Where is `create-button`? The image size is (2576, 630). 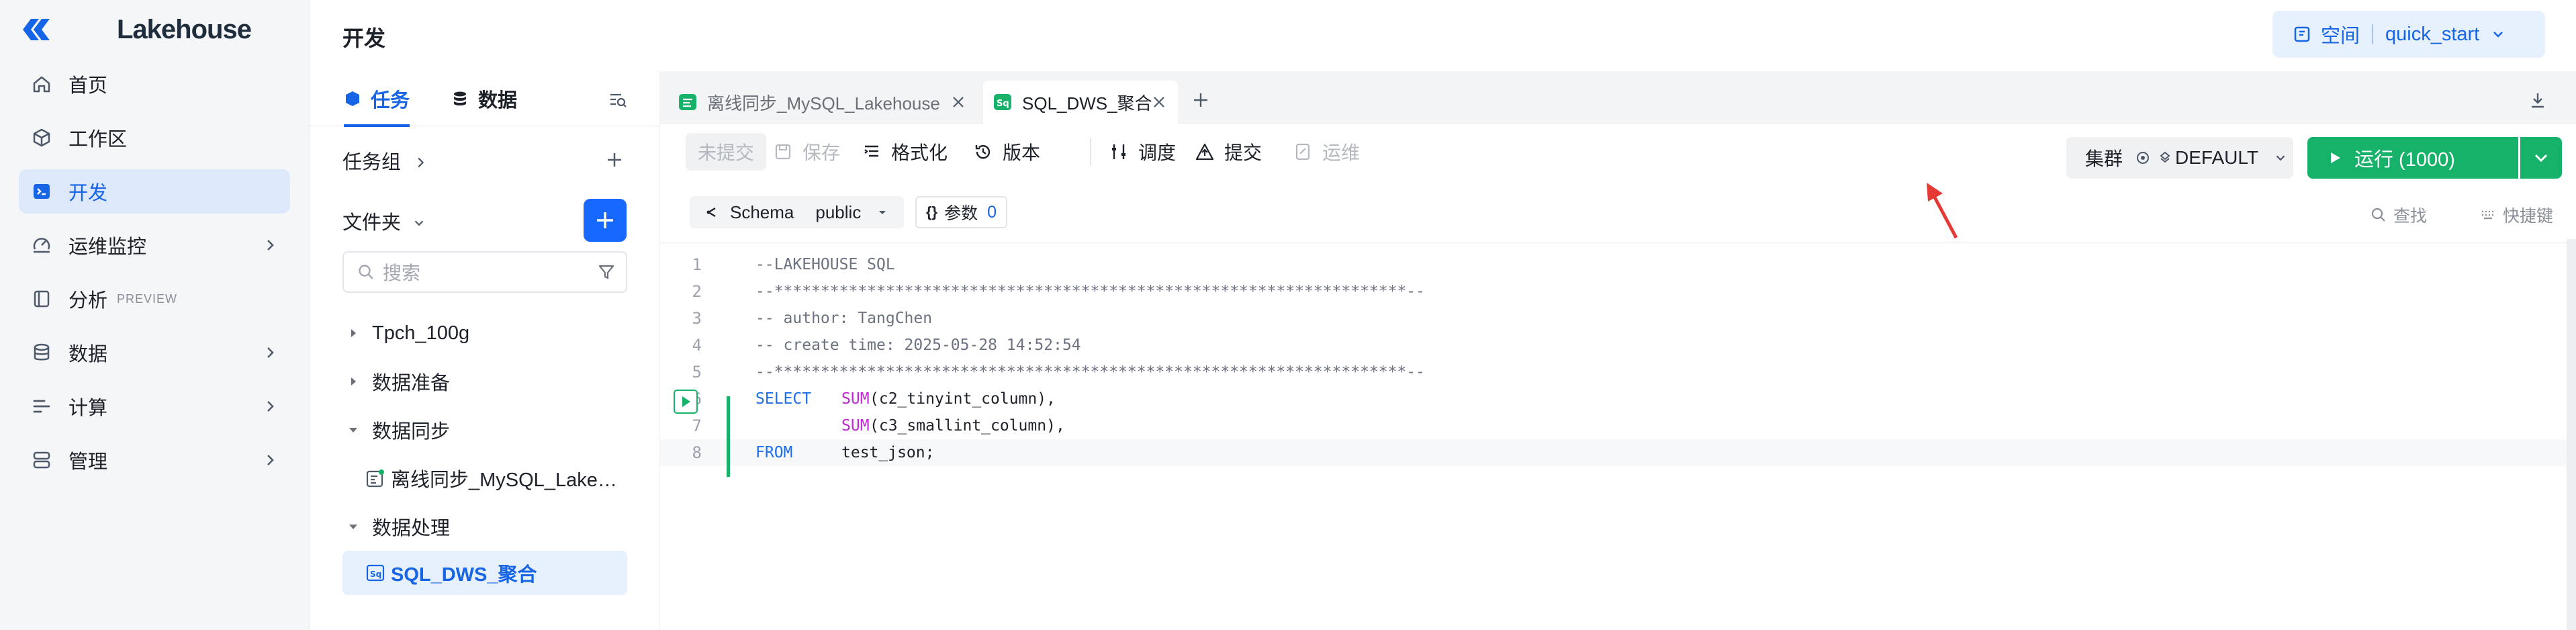 create-button is located at coordinates (605, 221).